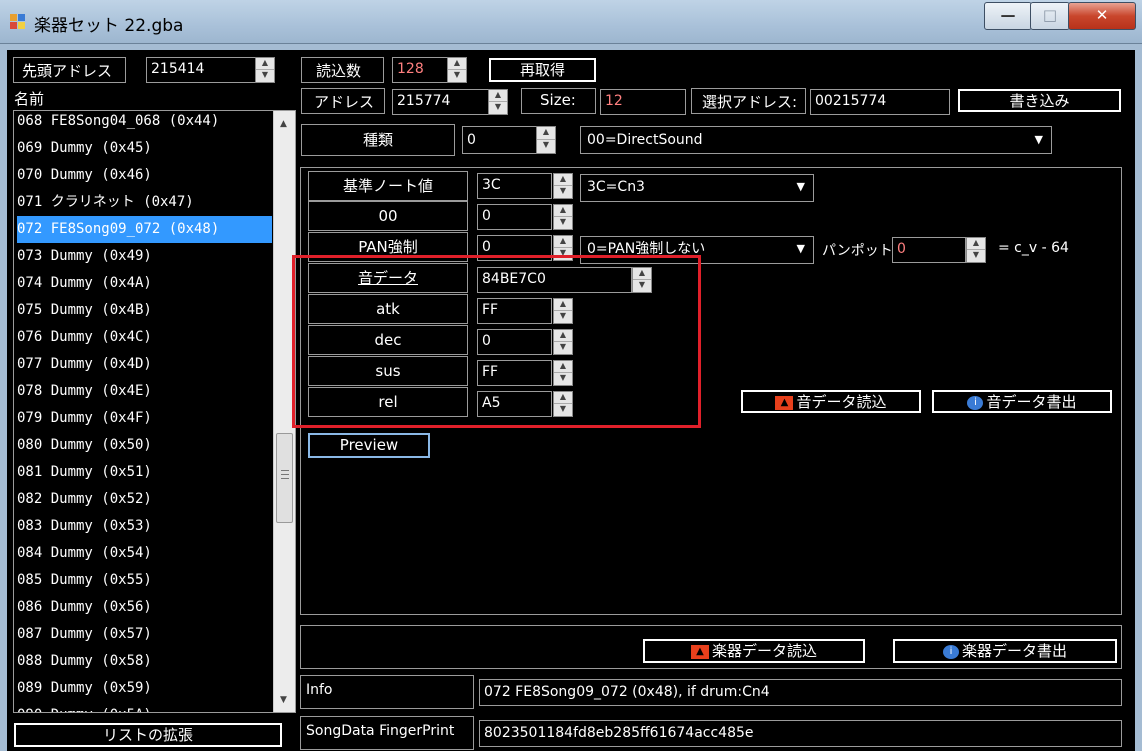 Image resolution: width=1142 pixels, height=751 pixels. Describe the element at coordinates (144, 707) in the screenshot. I see `list-item: 090 Dummy (0x5A)` at that location.